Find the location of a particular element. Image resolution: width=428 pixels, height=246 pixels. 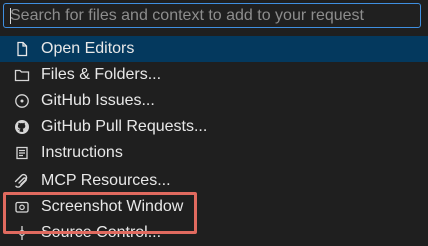

folder-icon is located at coordinates (22, 75).